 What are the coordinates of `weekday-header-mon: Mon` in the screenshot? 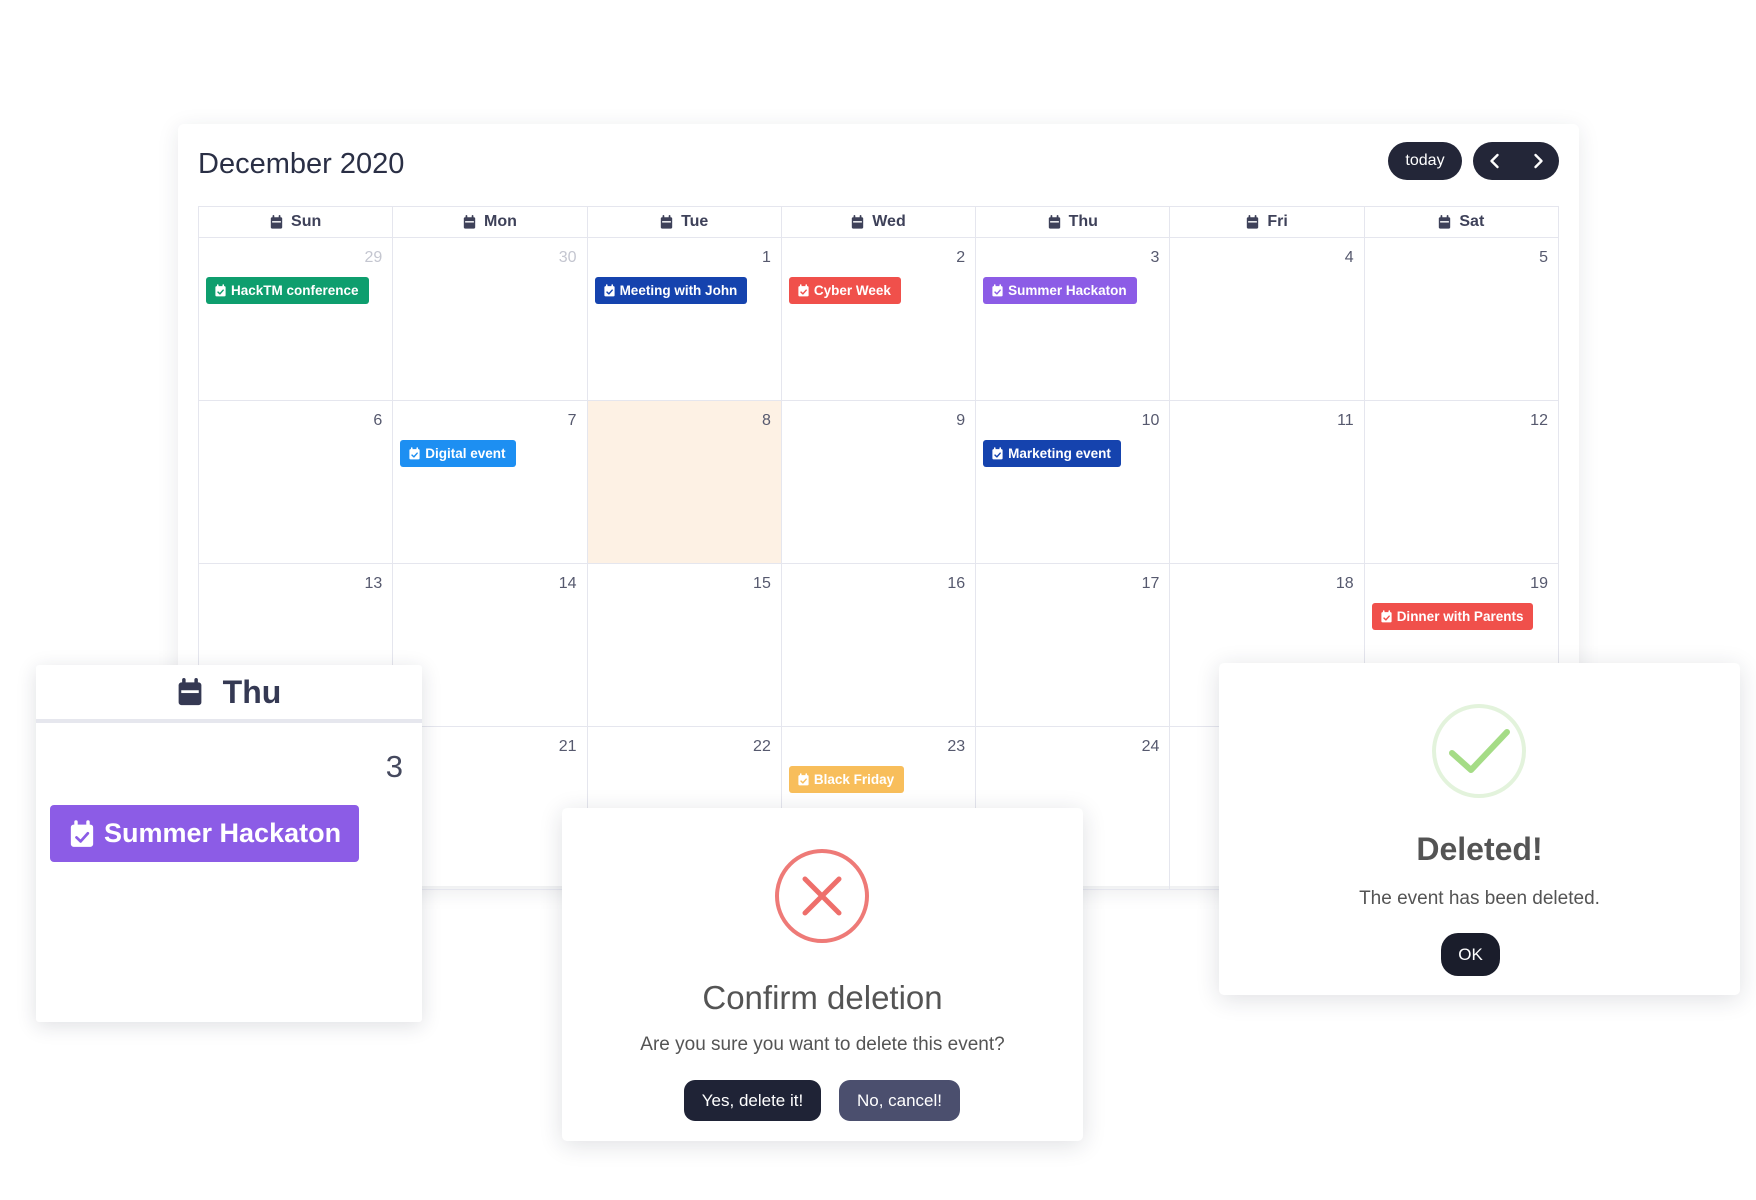 It's located at (490, 222).